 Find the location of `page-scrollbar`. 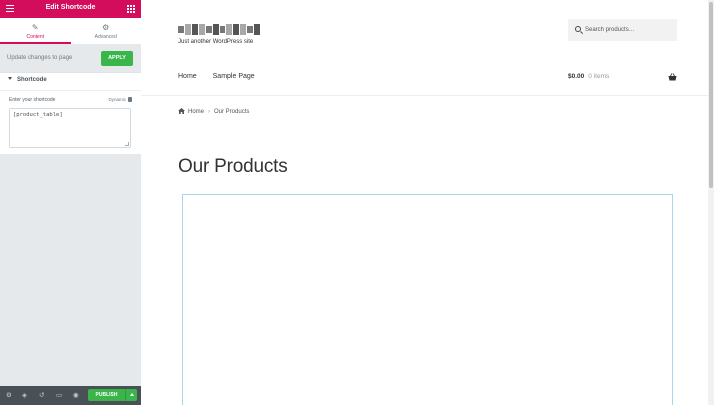

page-scrollbar is located at coordinates (711, 202).